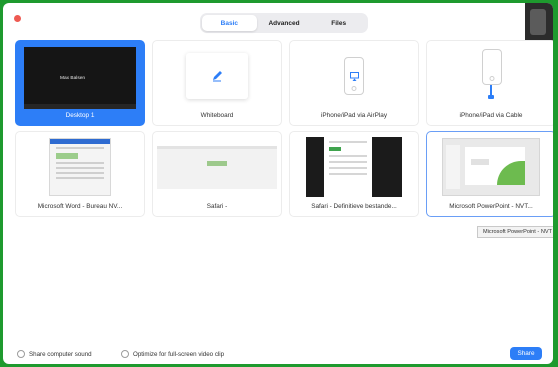  I want to click on pencil-icon, so click(217, 76).